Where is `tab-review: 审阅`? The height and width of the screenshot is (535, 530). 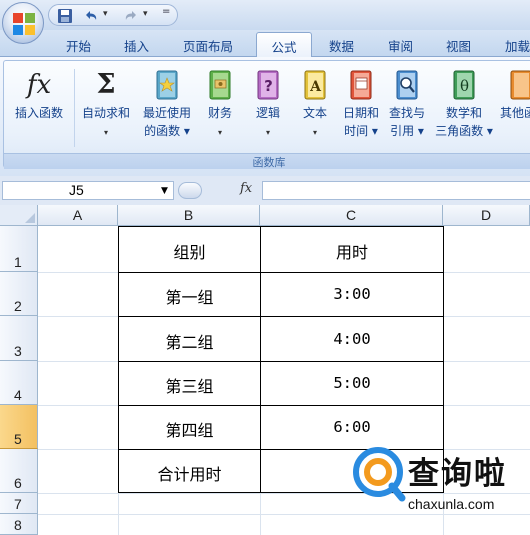 tab-review: 审阅 is located at coordinates (400, 45).